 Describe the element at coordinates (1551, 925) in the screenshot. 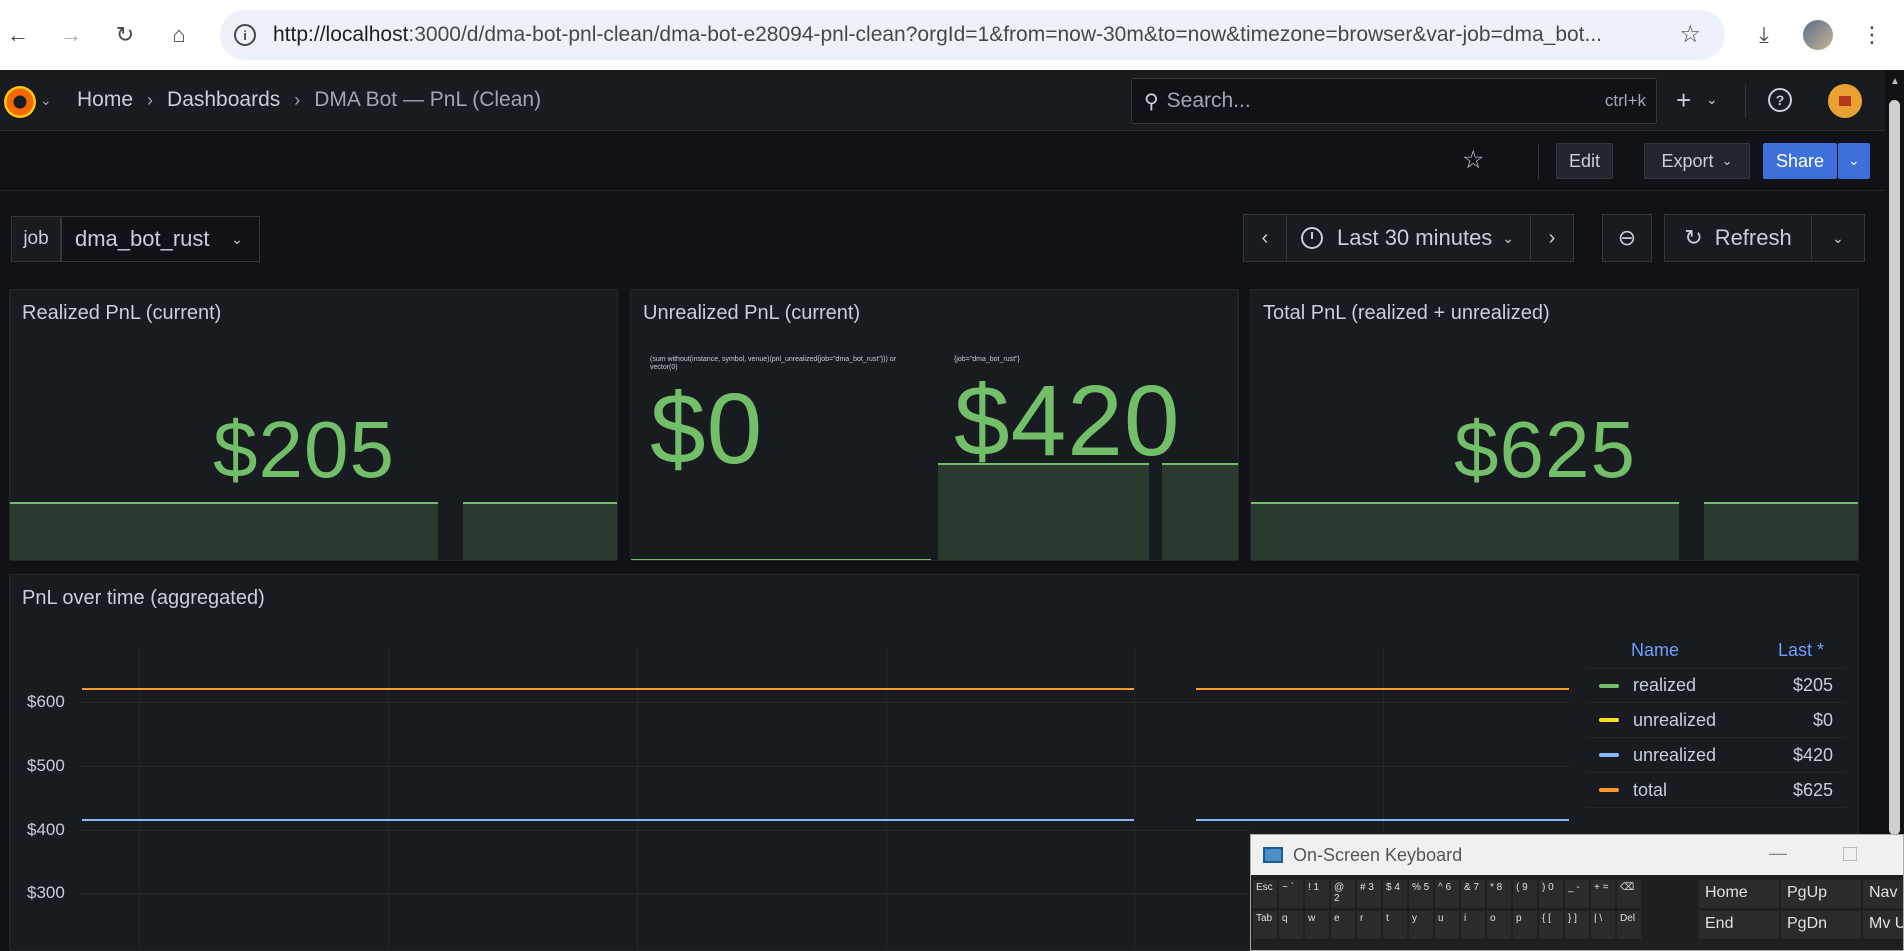

I see `osk-key: { [` at that location.